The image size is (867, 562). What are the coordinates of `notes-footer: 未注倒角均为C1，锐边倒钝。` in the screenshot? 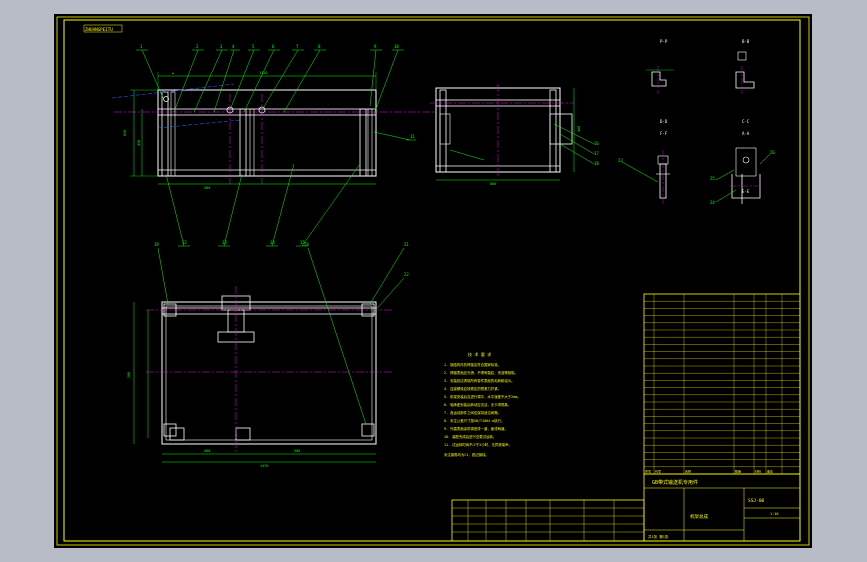 It's located at (466, 454).